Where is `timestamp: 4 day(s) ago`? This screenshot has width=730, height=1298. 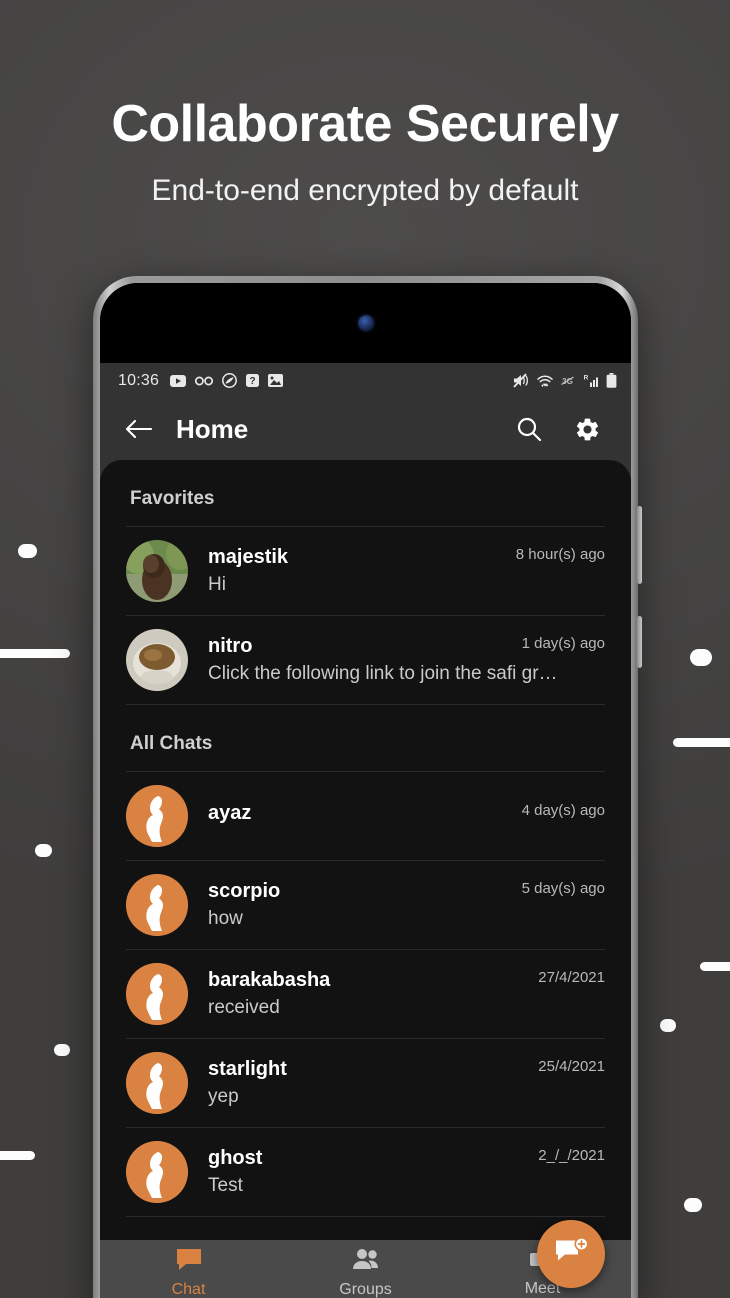 timestamp: 4 day(s) ago is located at coordinates (563, 810).